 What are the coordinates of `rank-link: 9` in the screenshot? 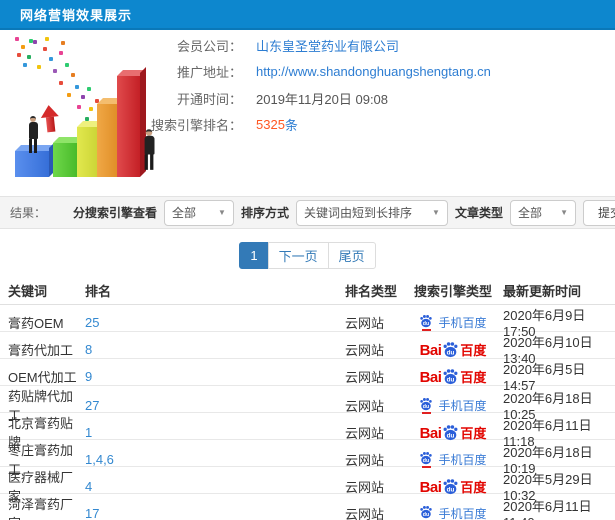 It's located at (88, 376).